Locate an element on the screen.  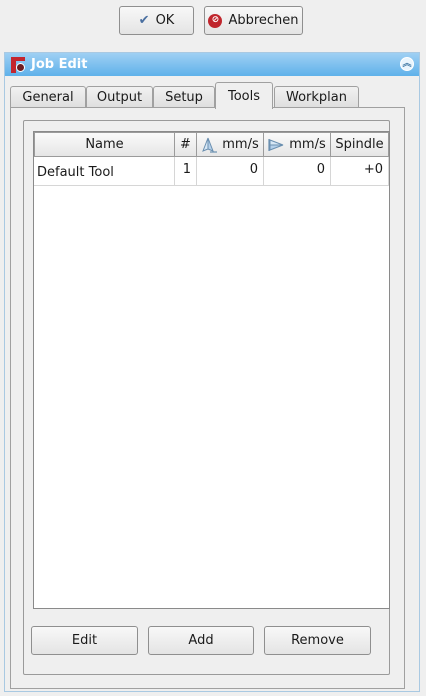
cancel-button: ⊘ Abbrechen is located at coordinates (253, 20).